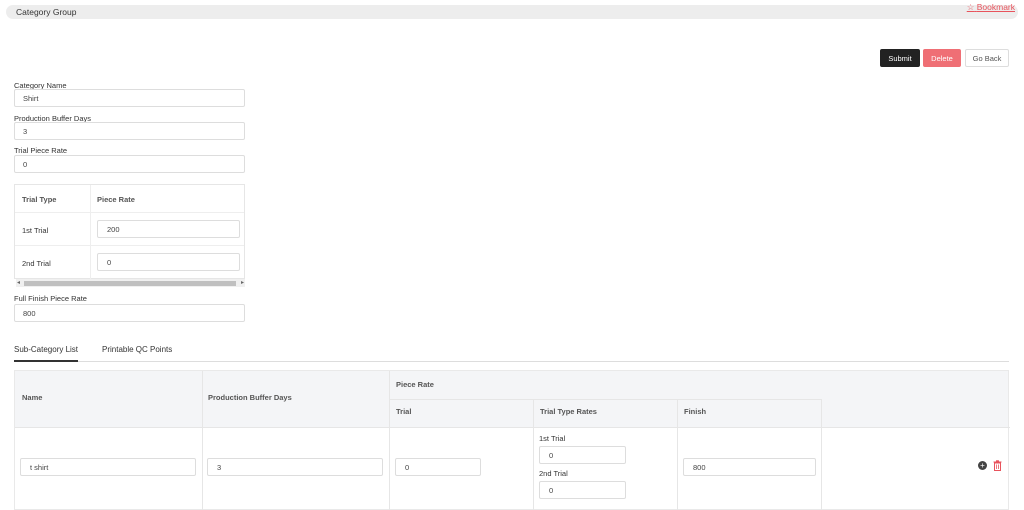 The width and height of the screenshot is (1024, 510). I want to click on trial-2-label: 2nd Trial, so click(553, 473).